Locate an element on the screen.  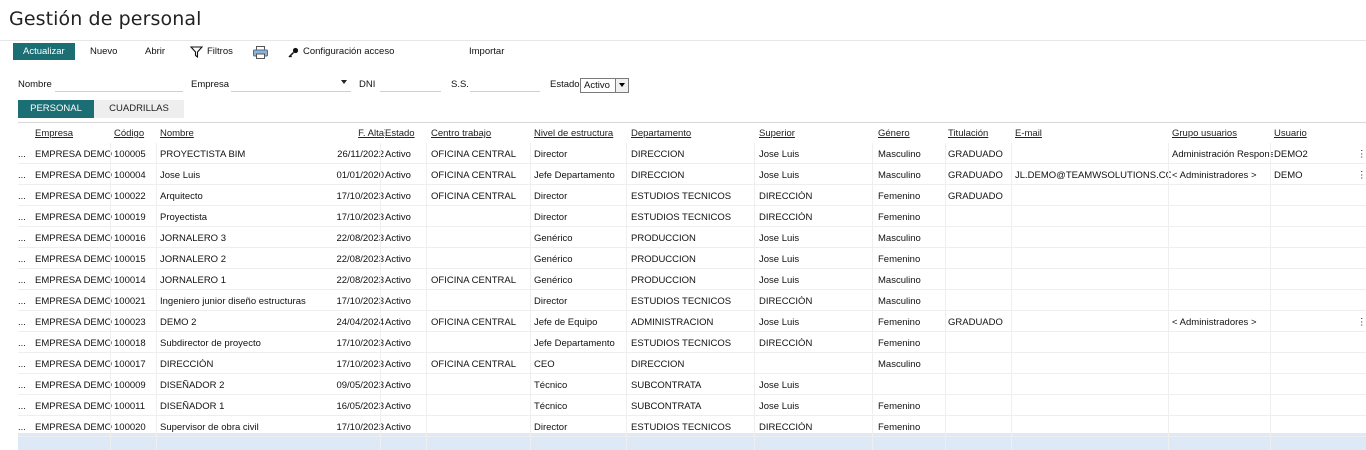
cell-department: ESTUDIOS TECNICOS is located at coordinates (681, 301).